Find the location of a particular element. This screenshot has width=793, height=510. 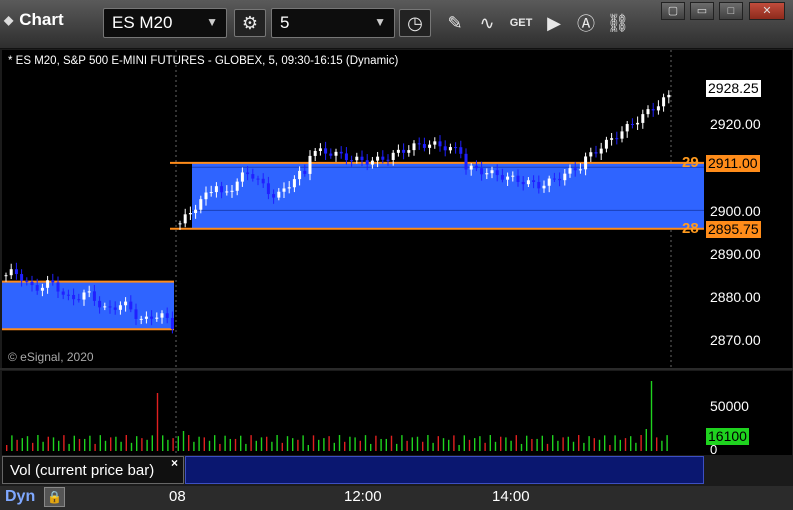

range-zone is located at coordinates (88, 305).